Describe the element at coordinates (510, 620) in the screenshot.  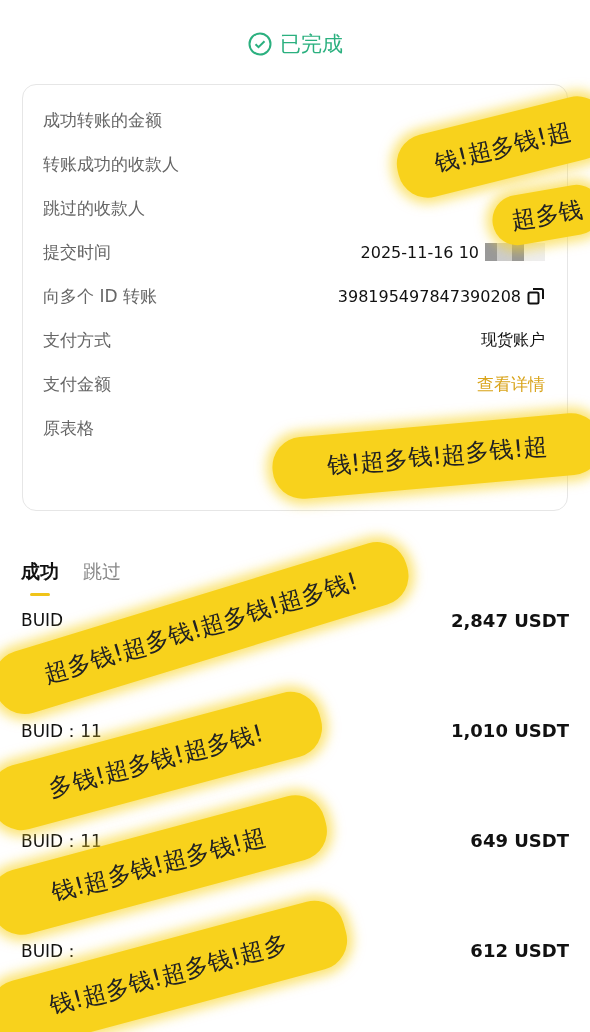
I see `amount-text: 2,847 USDT` at that location.